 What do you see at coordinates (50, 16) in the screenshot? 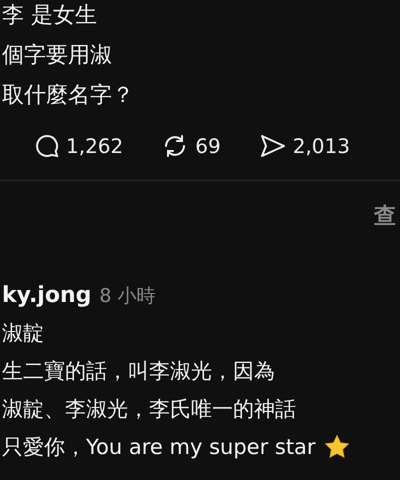
I see `post-text-line: 李 是女生` at bounding box center [50, 16].